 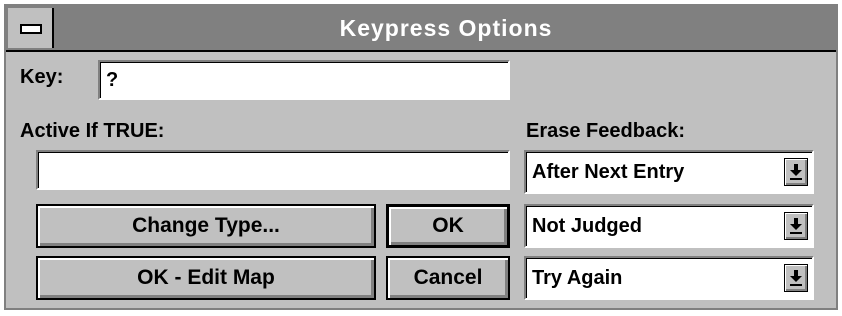 I want to click on ok-edit-map-button: OK - Edit Map, so click(x=206, y=278).